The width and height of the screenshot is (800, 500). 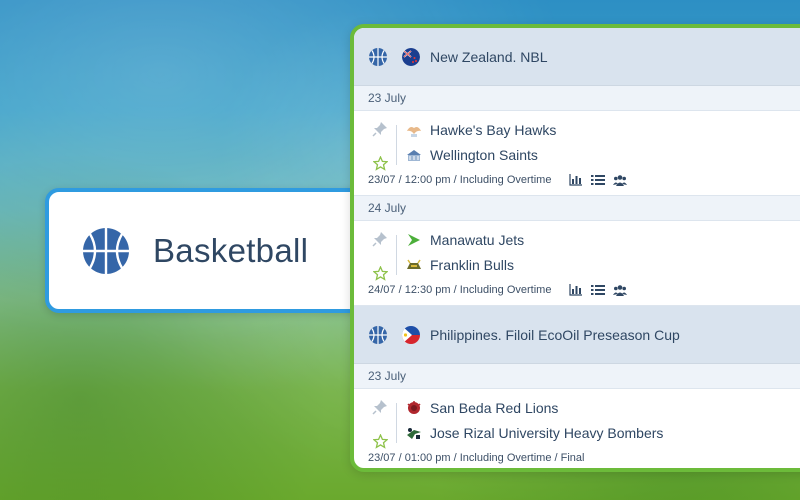 What do you see at coordinates (414, 132) in the screenshot?
I see `hawks-logo-icon` at bounding box center [414, 132].